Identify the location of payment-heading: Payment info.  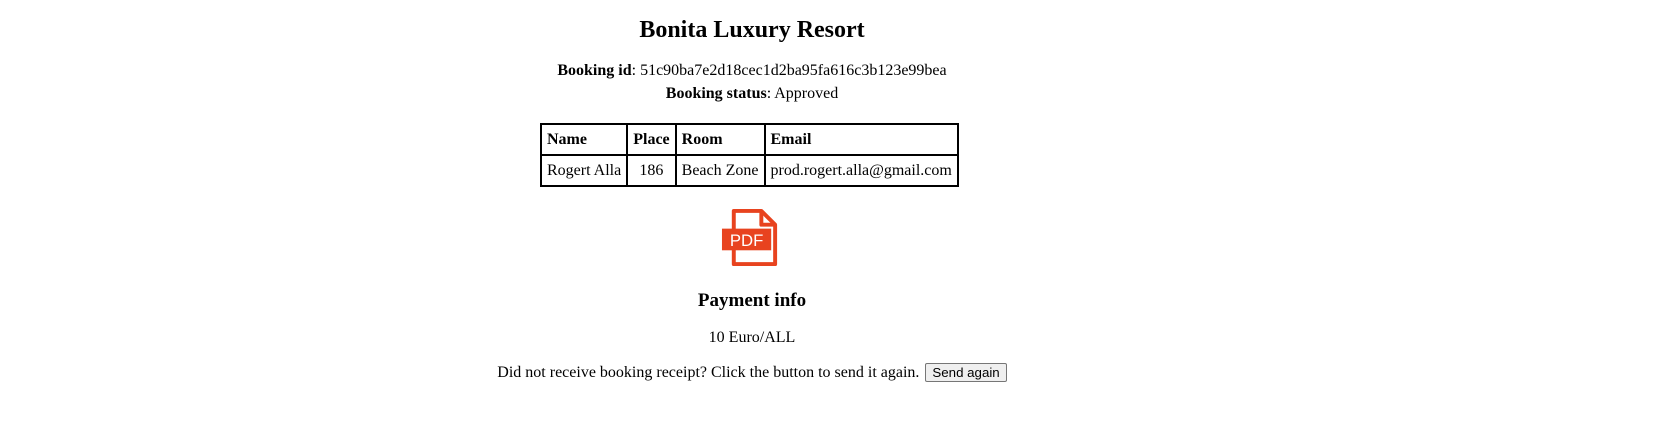
(752, 300).